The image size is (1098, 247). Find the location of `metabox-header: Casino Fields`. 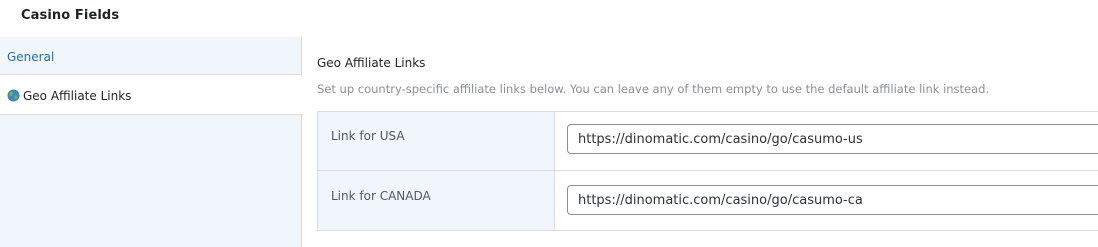

metabox-header: Casino Fields is located at coordinates (549, 17).